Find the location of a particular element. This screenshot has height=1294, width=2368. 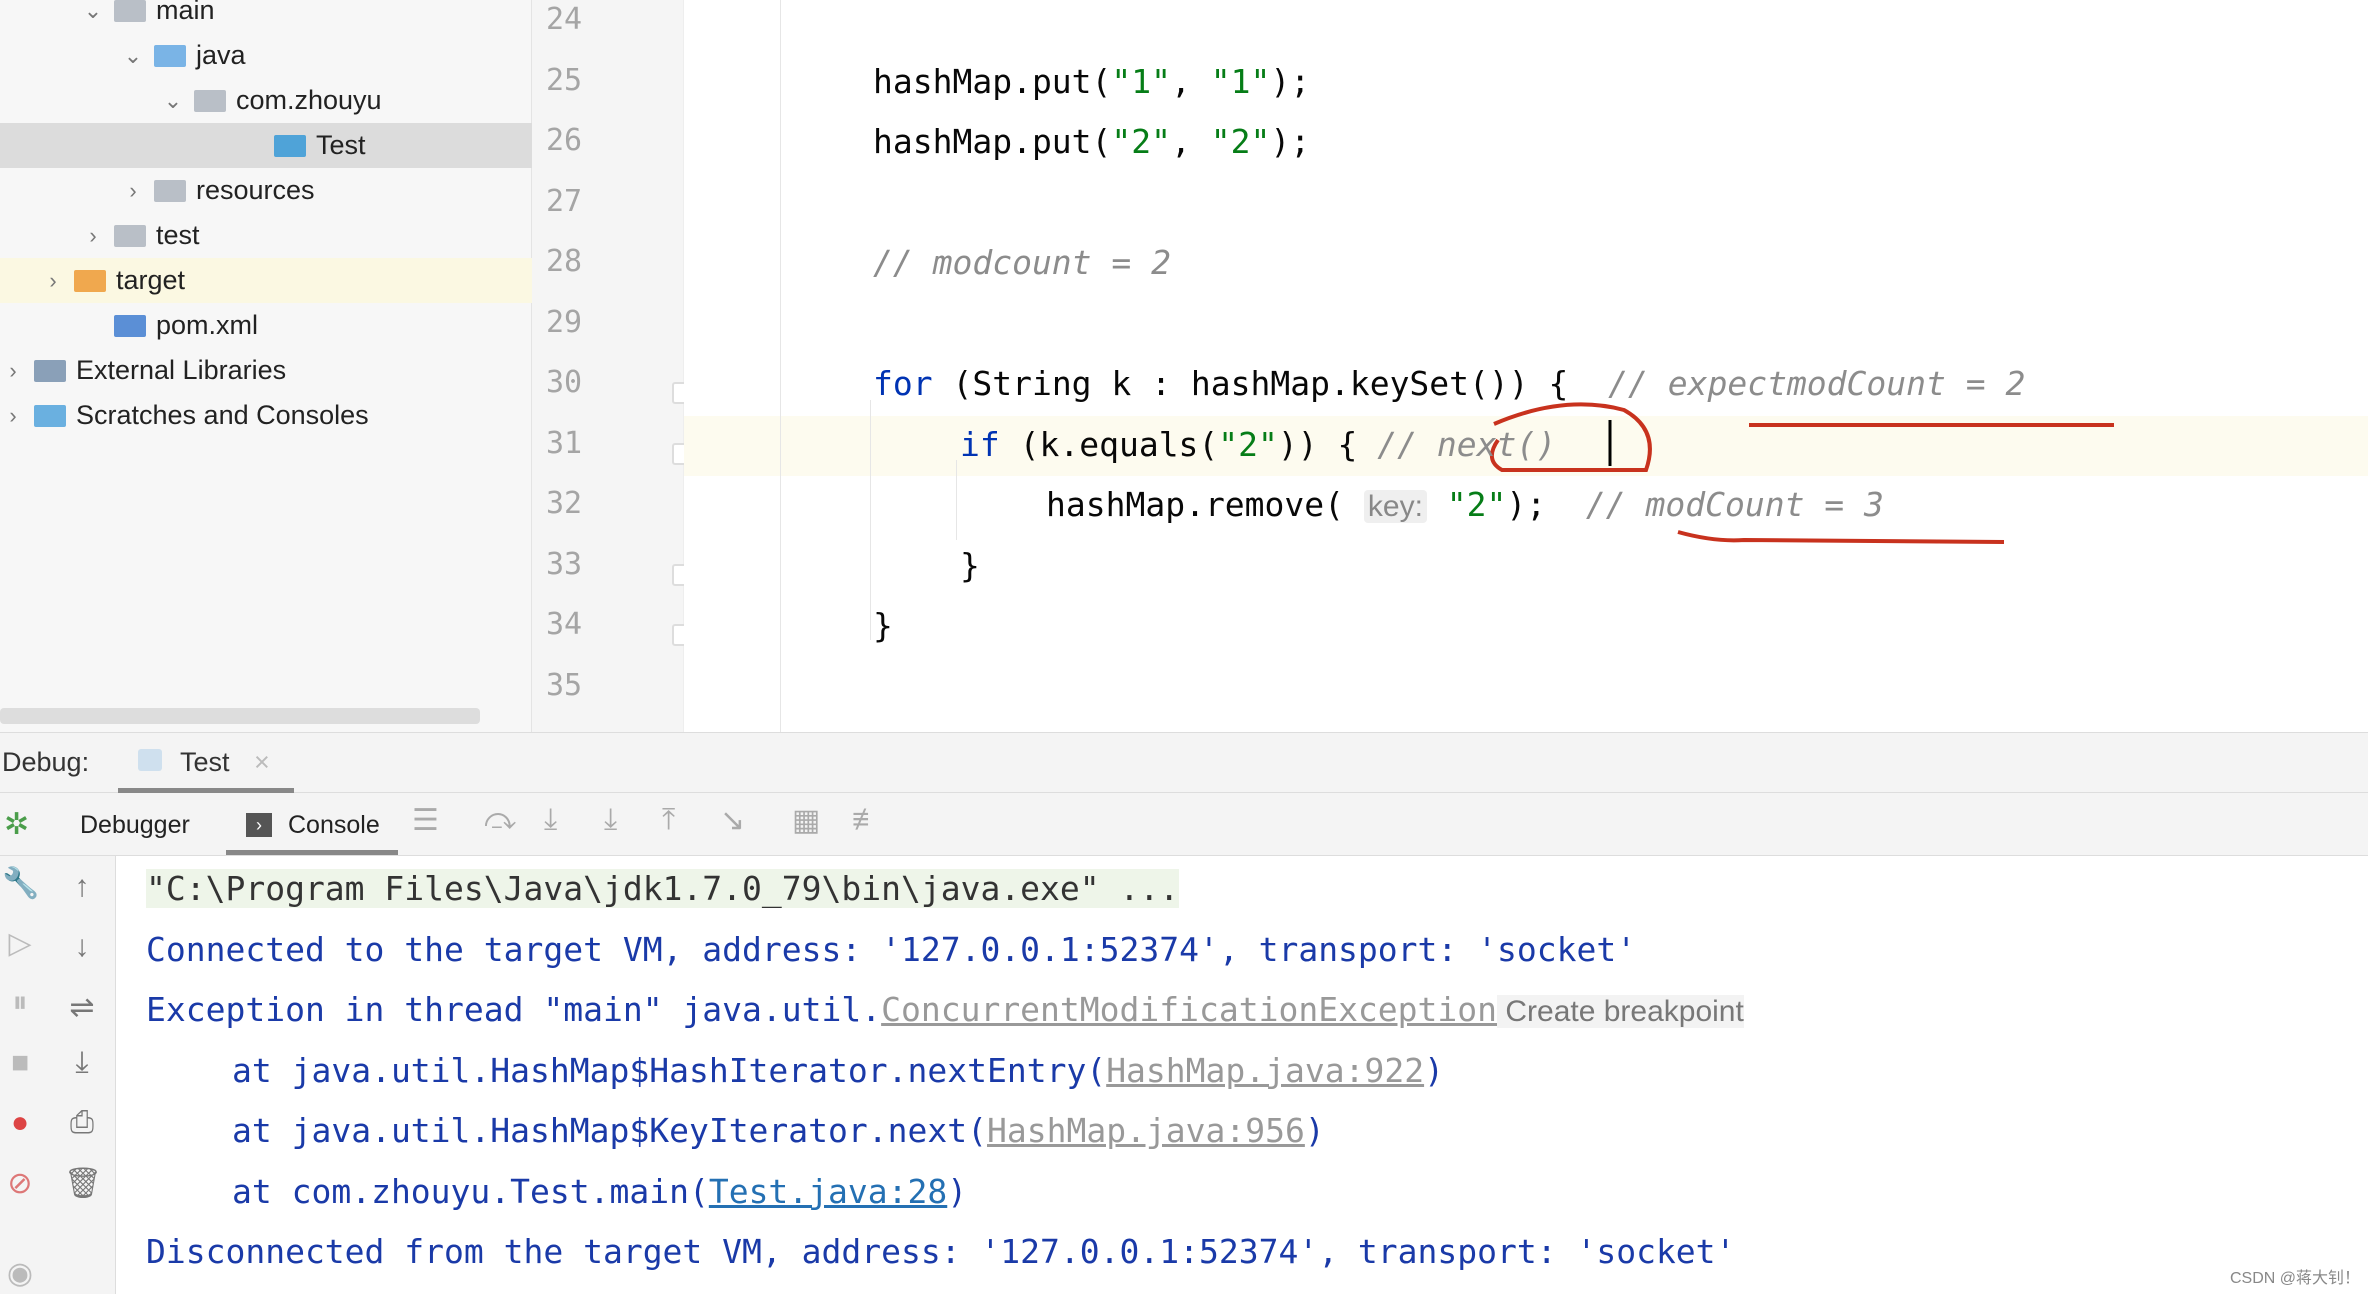

line-number: 28 is located at coordinates (564, 261).